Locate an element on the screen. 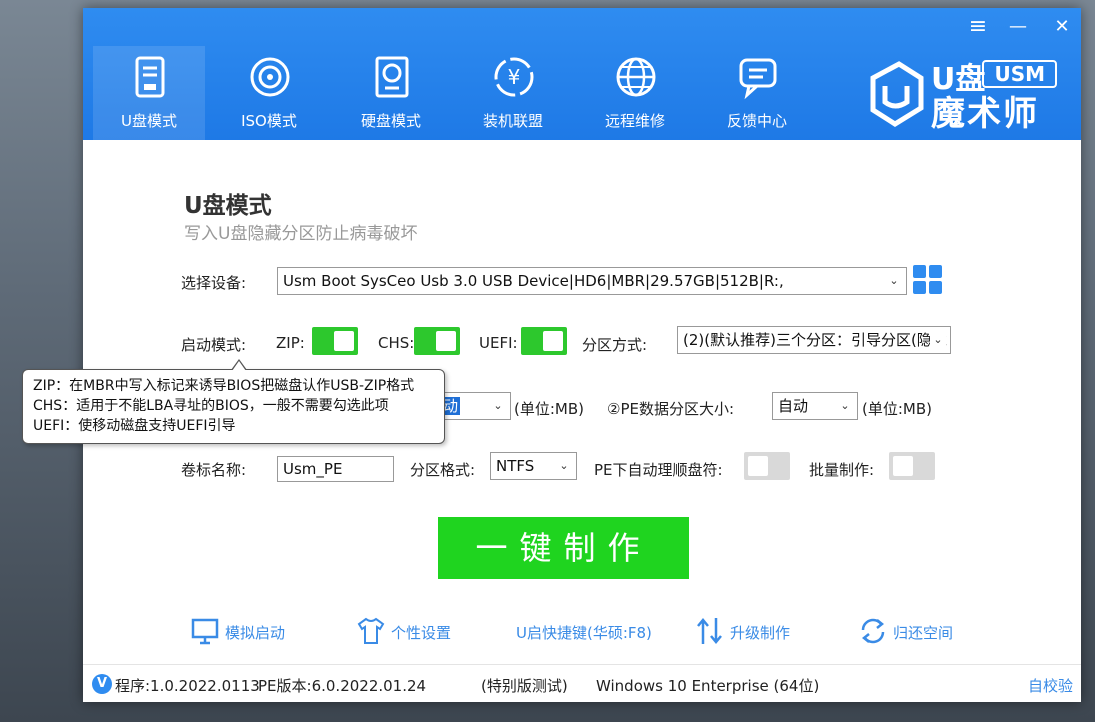  close-button: ✕ is located at coordinates (1062, 27).